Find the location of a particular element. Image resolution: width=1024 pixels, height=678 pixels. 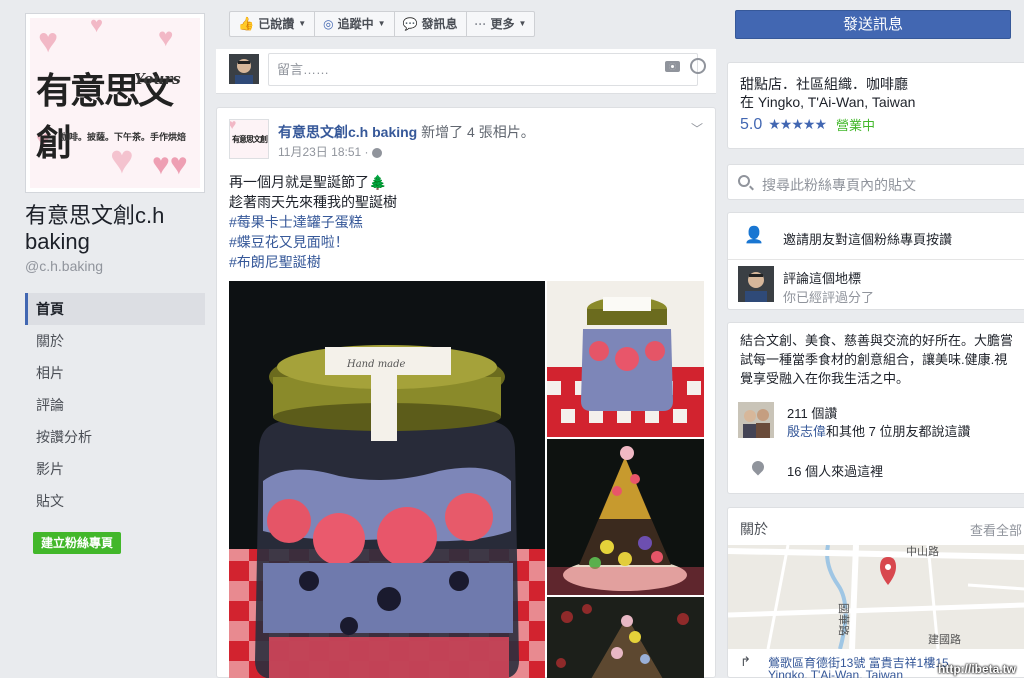

see-all-link: 查看全部 is located at coordinates (996, 529).